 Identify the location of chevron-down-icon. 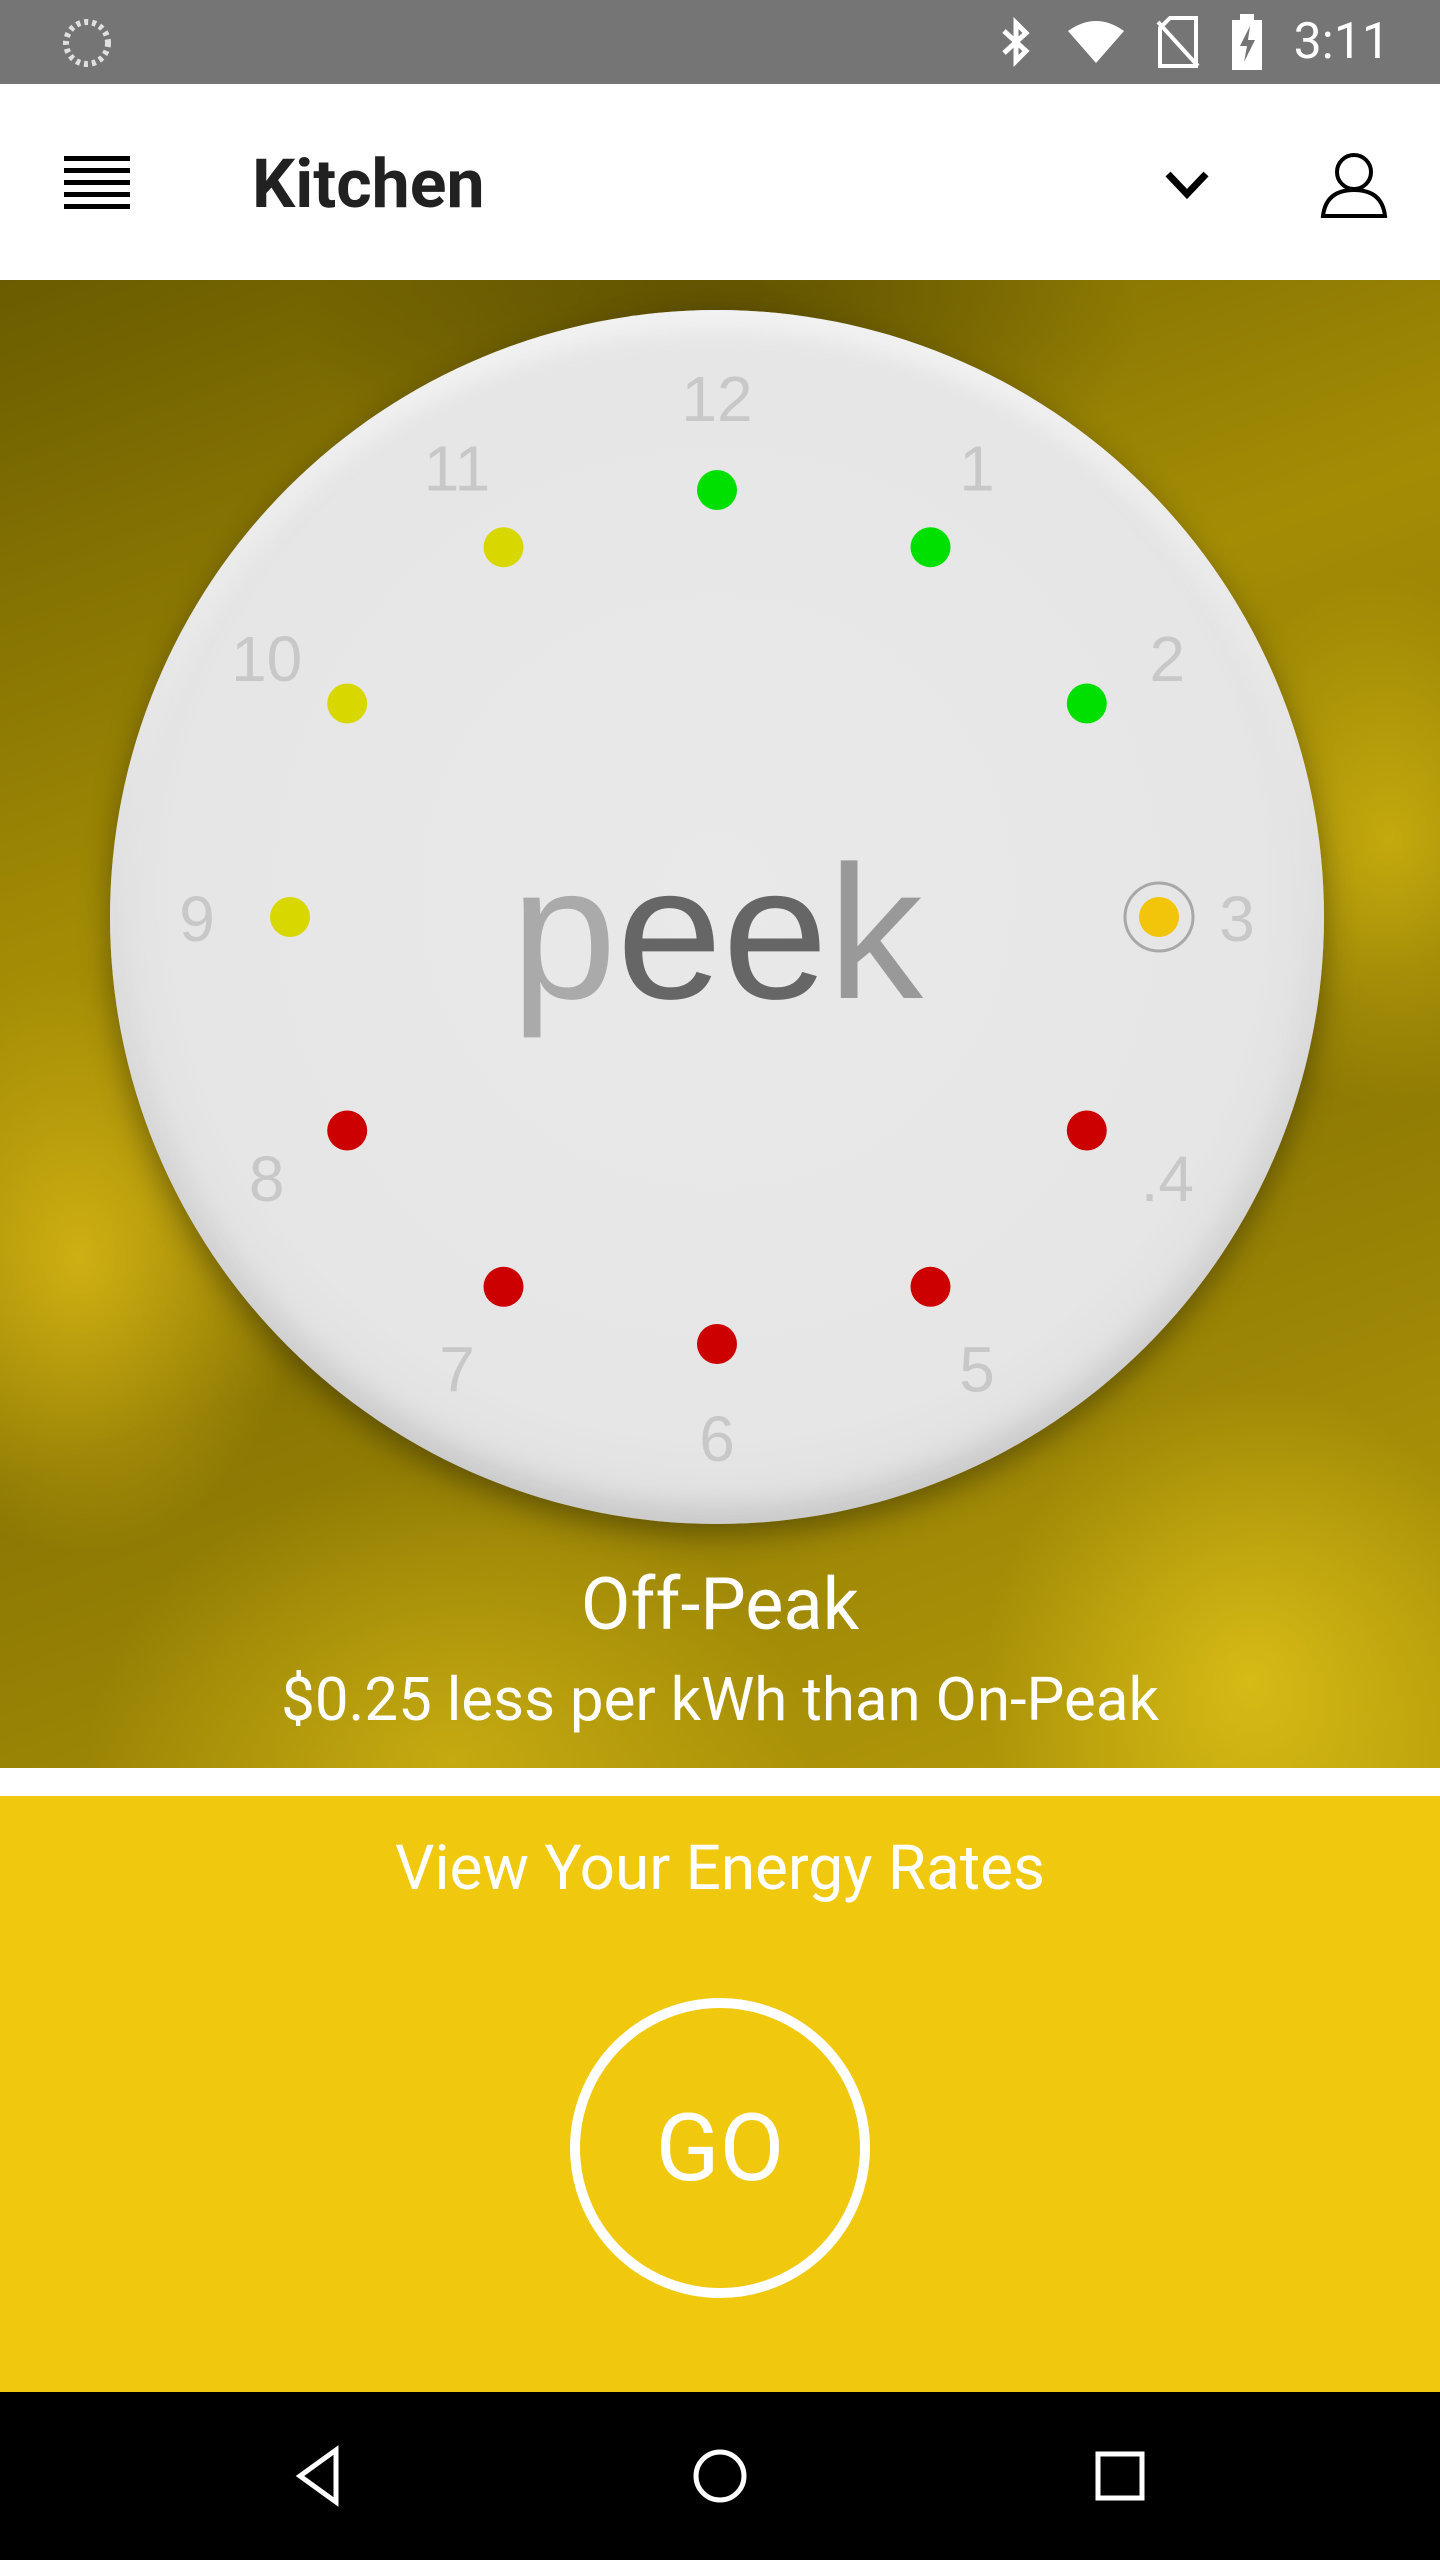
(1187, 184).